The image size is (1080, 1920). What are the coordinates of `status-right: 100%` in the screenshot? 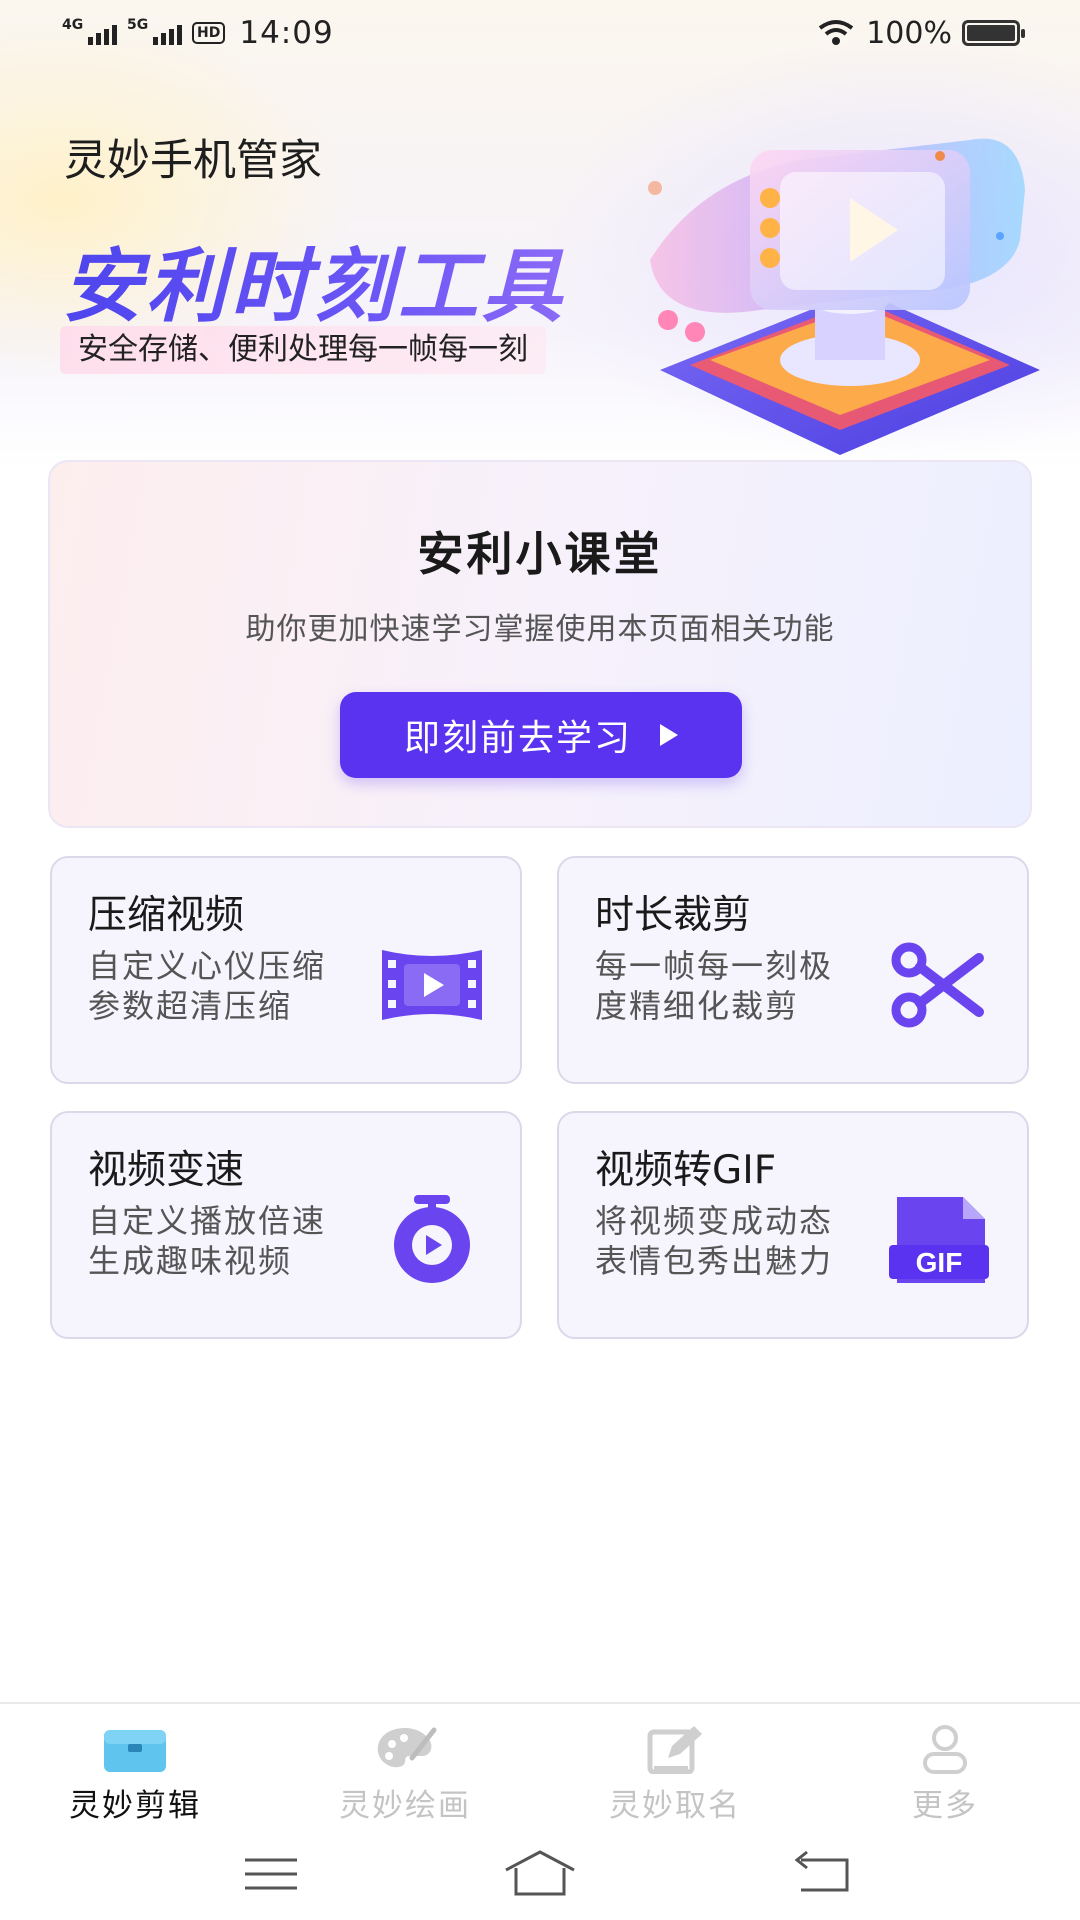 It's located at (920, 33).